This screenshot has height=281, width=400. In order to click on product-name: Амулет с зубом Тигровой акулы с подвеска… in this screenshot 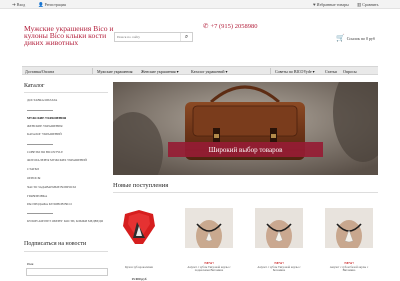, I will do `click(209, 269)`.